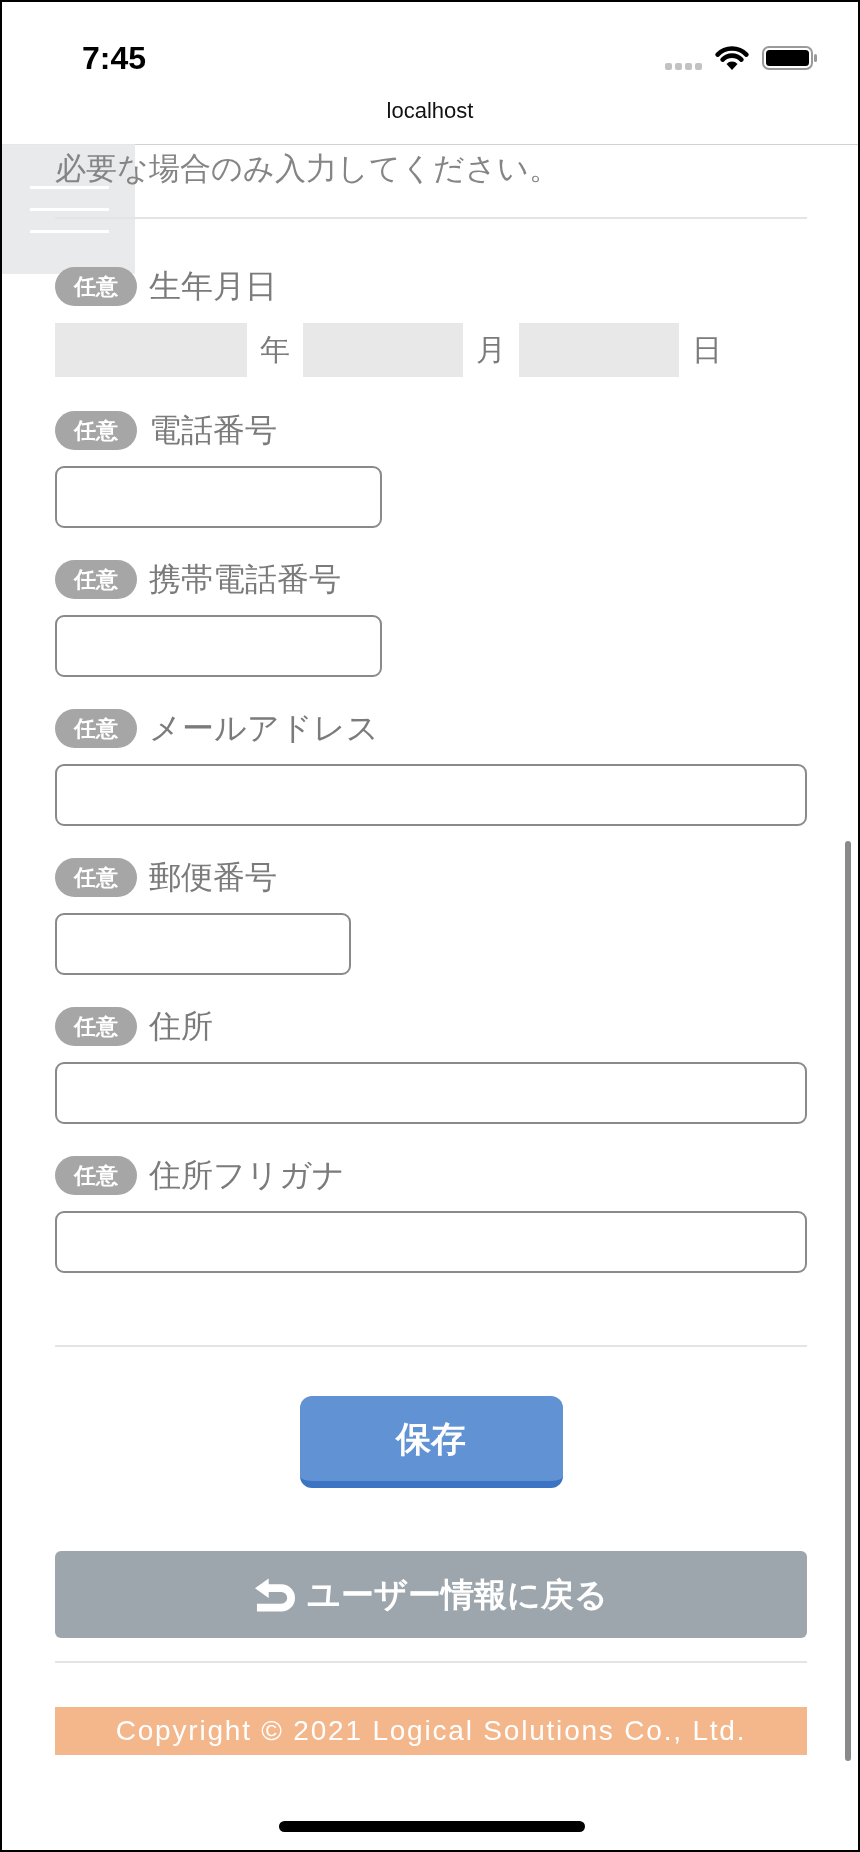  I want to click on wifi-icon, so click(732, 58).